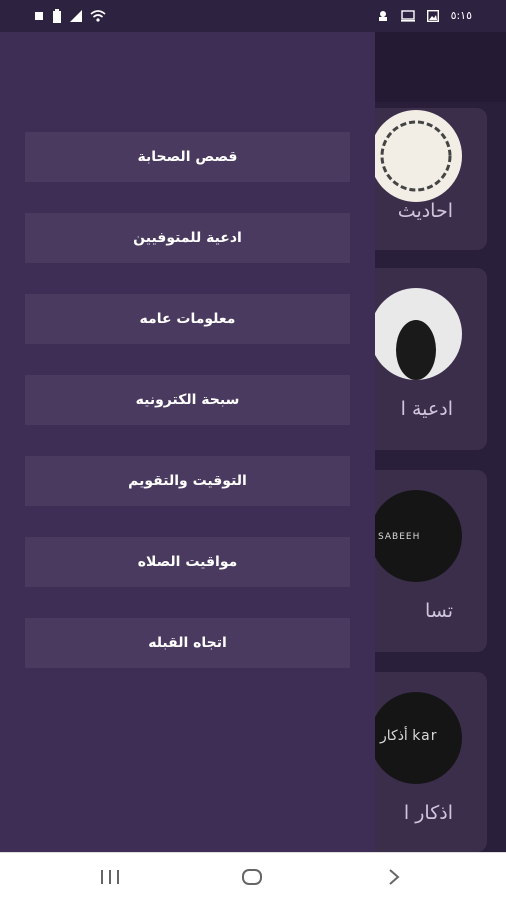 This screenshot has height=900, width=506. I want to click on home-button, so click(252, 877).